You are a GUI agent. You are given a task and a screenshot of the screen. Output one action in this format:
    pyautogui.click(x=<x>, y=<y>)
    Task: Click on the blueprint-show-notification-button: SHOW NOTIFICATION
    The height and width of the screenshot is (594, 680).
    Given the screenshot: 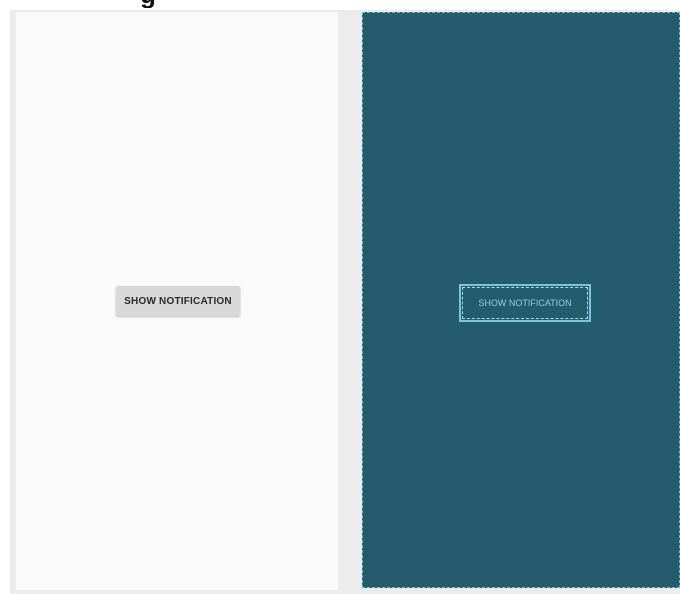 What is the action you would take?
    pyautogui.click(x=525, y=303)
    